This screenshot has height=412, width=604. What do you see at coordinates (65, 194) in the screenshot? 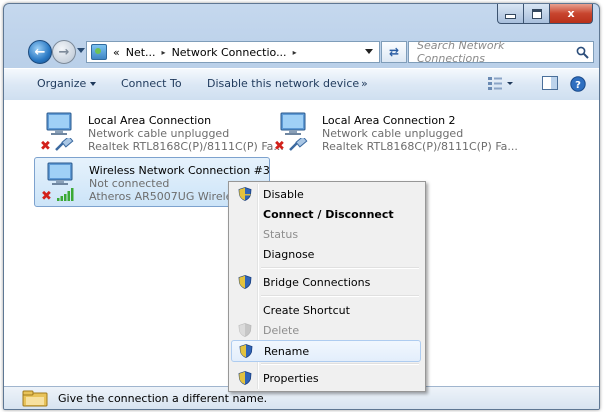
I see `wireless-signal-icon` at bounding box center [65, 194].